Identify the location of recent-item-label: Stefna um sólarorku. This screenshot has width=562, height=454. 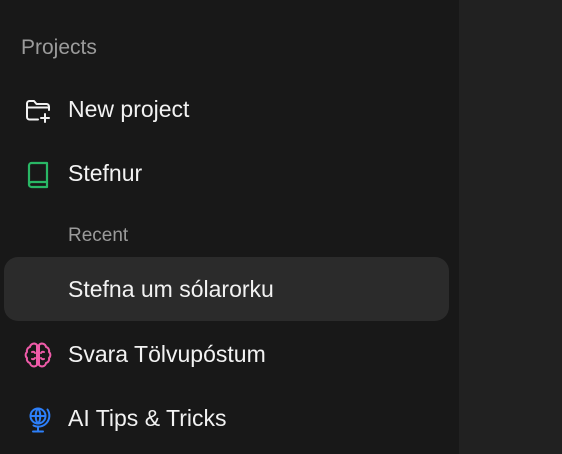
(171, 289).